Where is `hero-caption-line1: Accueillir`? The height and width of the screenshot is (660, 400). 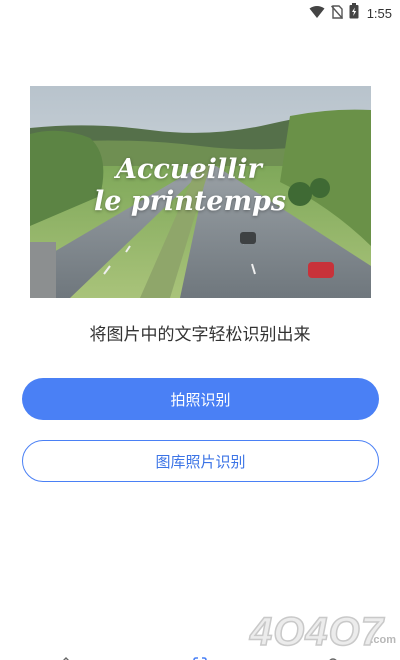 hero-caption-line1: Accueillir is located at coordinates (189, 169).